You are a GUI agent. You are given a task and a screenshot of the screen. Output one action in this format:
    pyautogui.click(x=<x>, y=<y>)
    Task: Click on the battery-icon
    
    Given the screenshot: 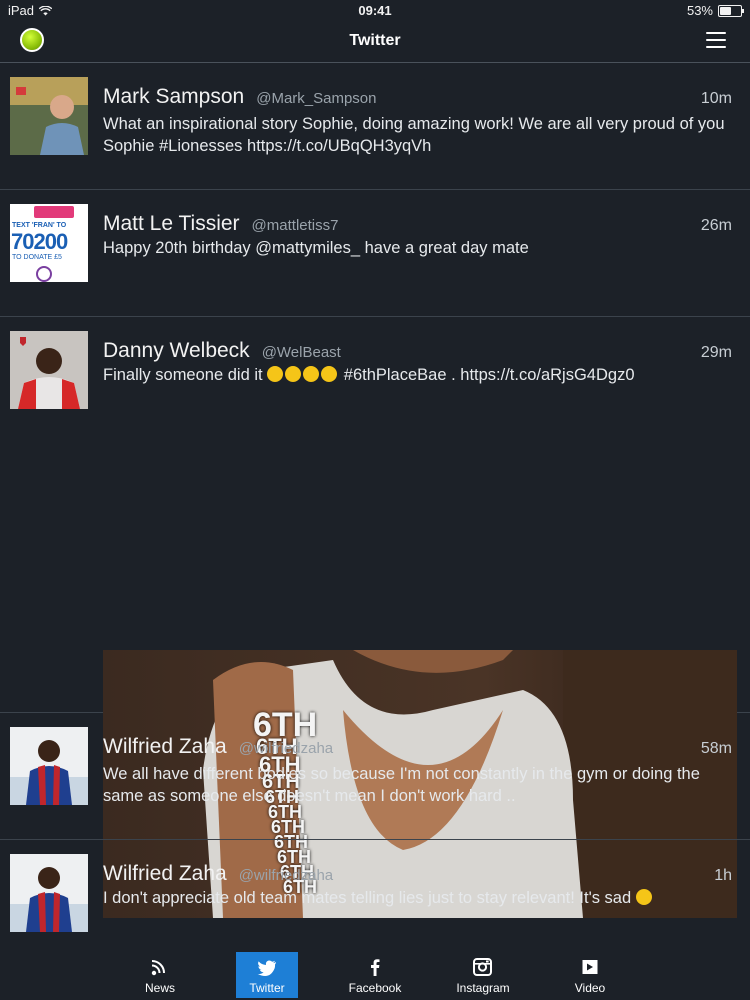 What is the action you would take?
    pyautogui.click(x=731, y=10)
    